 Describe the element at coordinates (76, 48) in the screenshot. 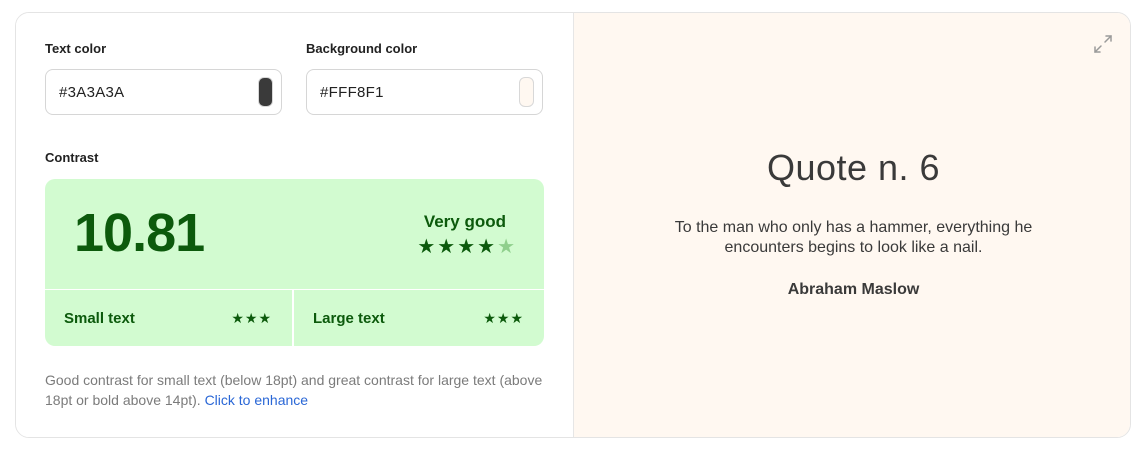

I see `text-color-label: Text color` at that location.